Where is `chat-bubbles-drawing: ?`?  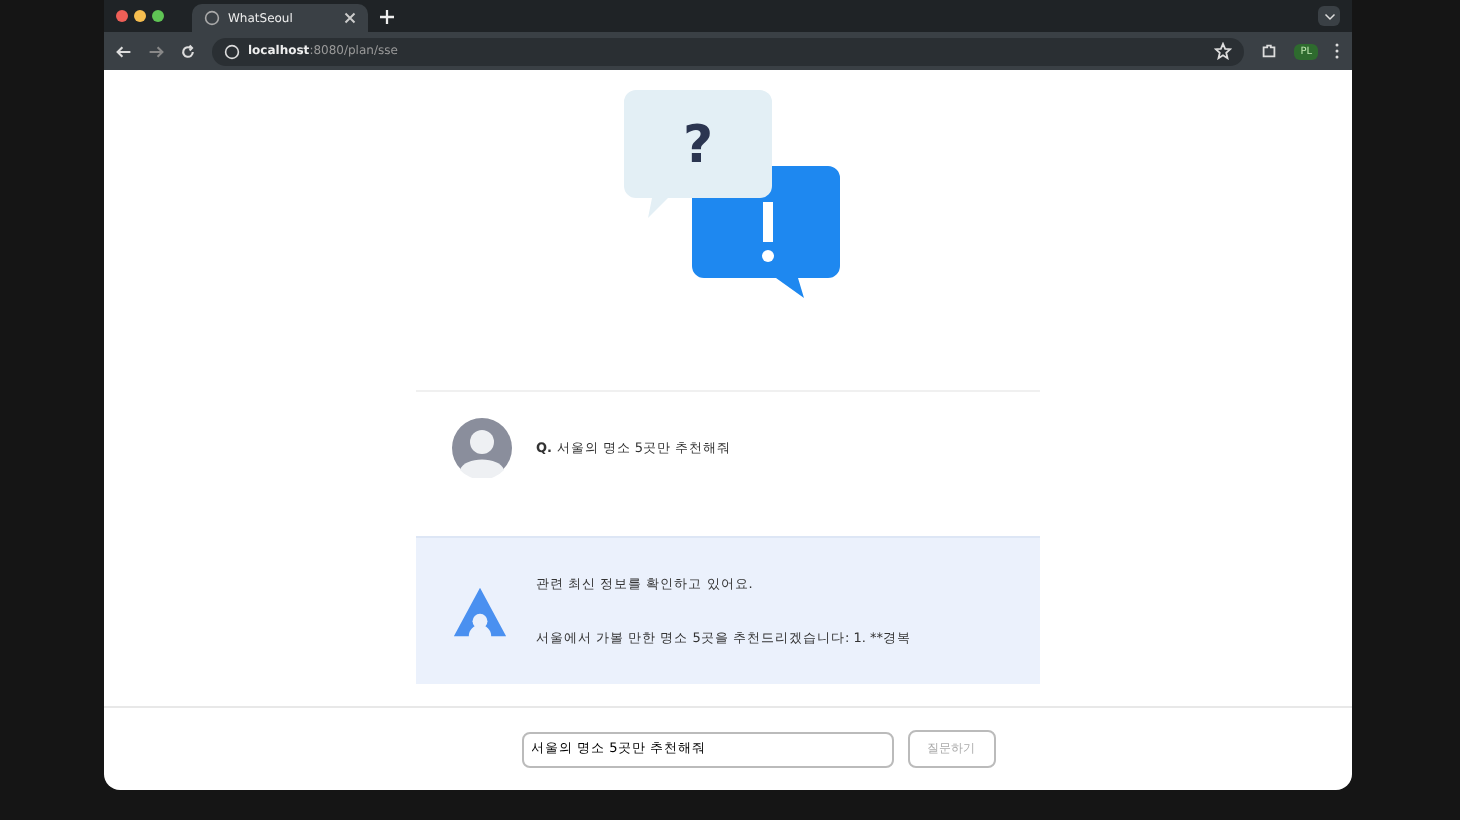
chat-bubbles-drawing: ? is located at coordinates (728, 196).